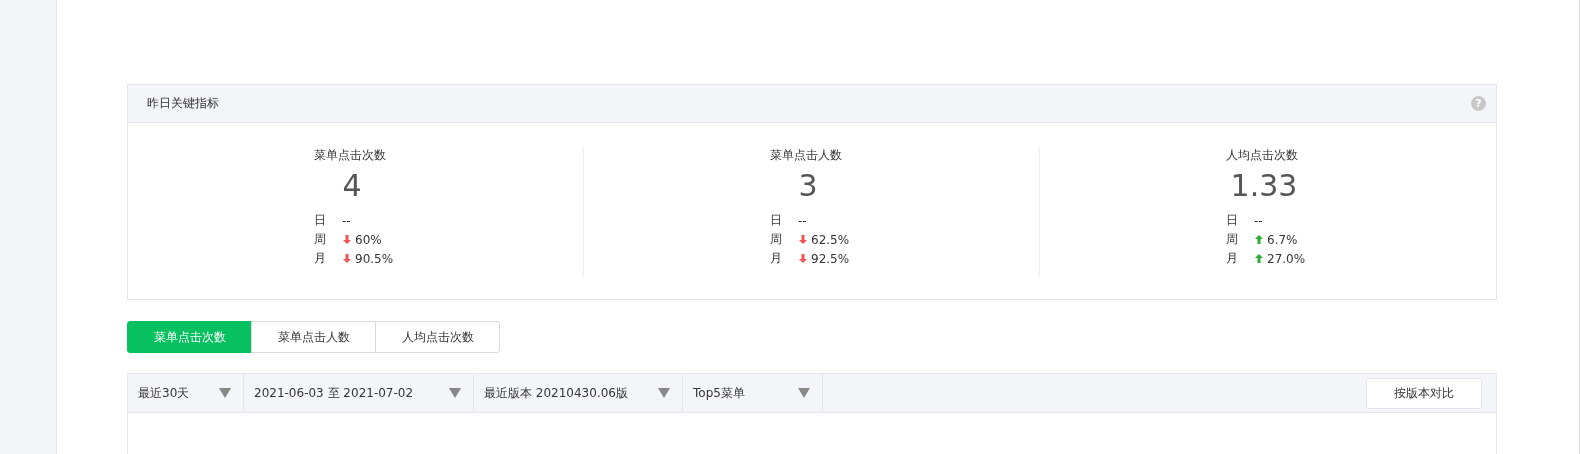 The height and width of the screenshot is (454, 1580). I want to click on metric-label: 人均点击次数, so click(1262, 155).